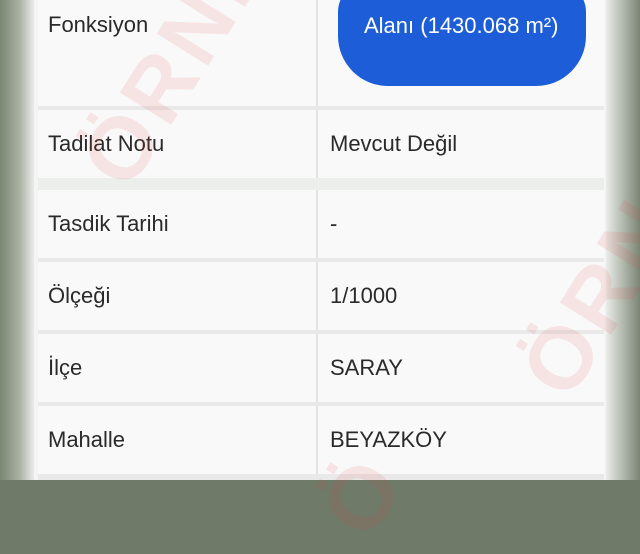 The image size is (640, 554). What do you see at coordinates (106, 143) in the screenshot?
I see `tadilat-notu-label: Tadilat Notu` at bounding box center [106, 143].